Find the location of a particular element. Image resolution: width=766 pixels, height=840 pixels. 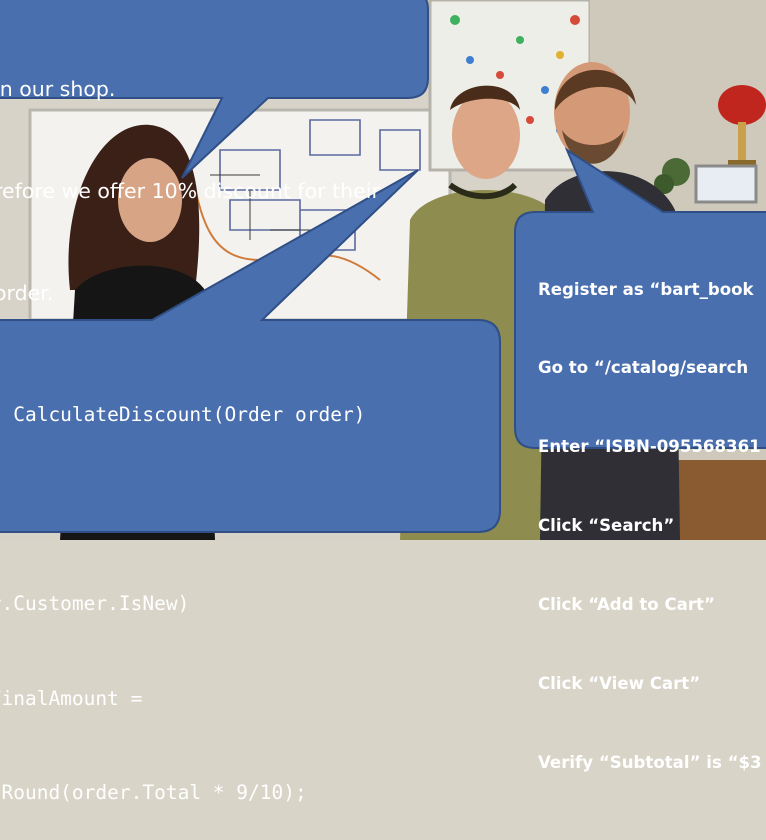

code-line: id CalculateDiscount(Order order) is located at coordinates (183, 414).